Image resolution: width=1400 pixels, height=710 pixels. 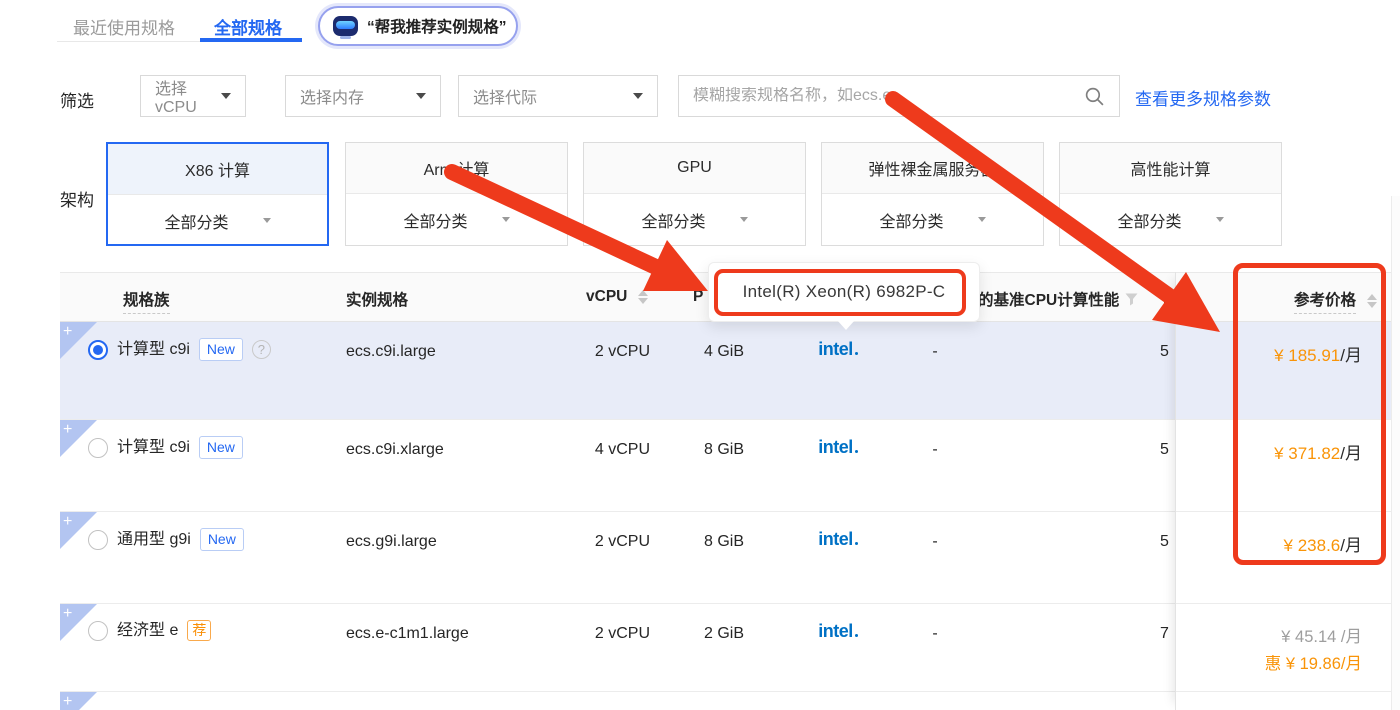 I want to click on header-family-label: 规格族, so click(x=146, y=301).